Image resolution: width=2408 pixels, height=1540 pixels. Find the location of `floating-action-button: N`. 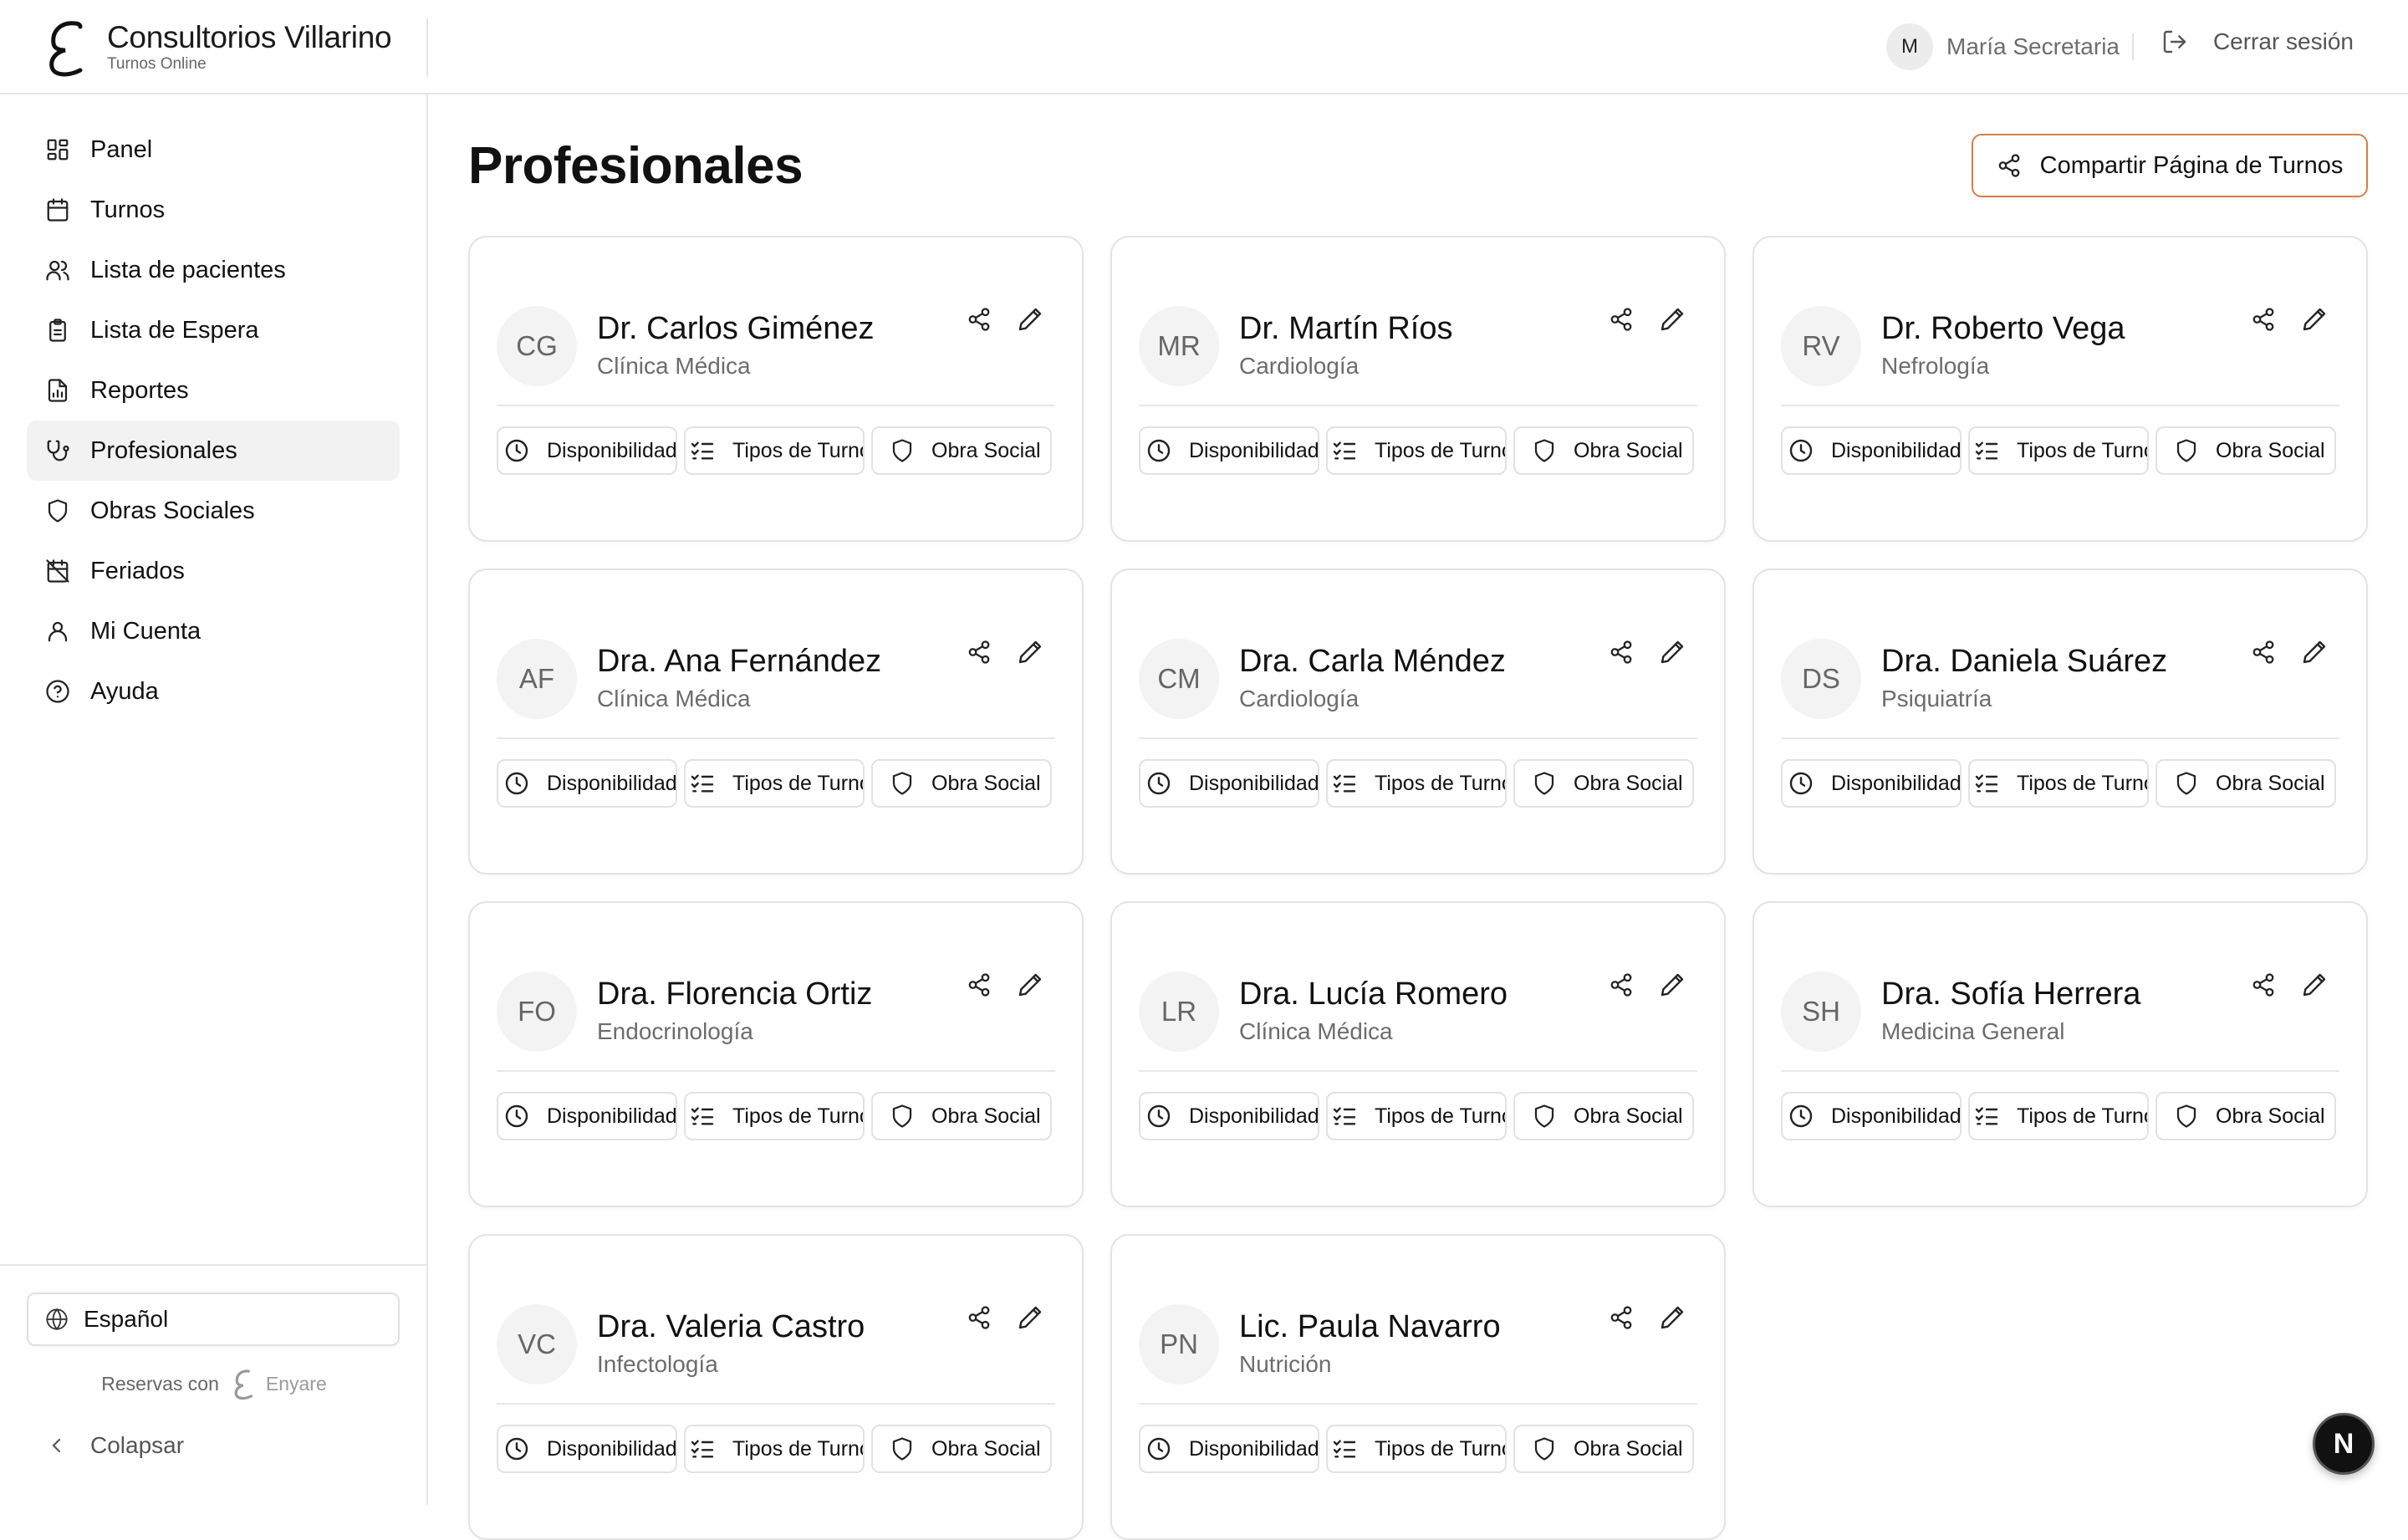

floating-action-button: N is located at coordinates (2344, 1444).